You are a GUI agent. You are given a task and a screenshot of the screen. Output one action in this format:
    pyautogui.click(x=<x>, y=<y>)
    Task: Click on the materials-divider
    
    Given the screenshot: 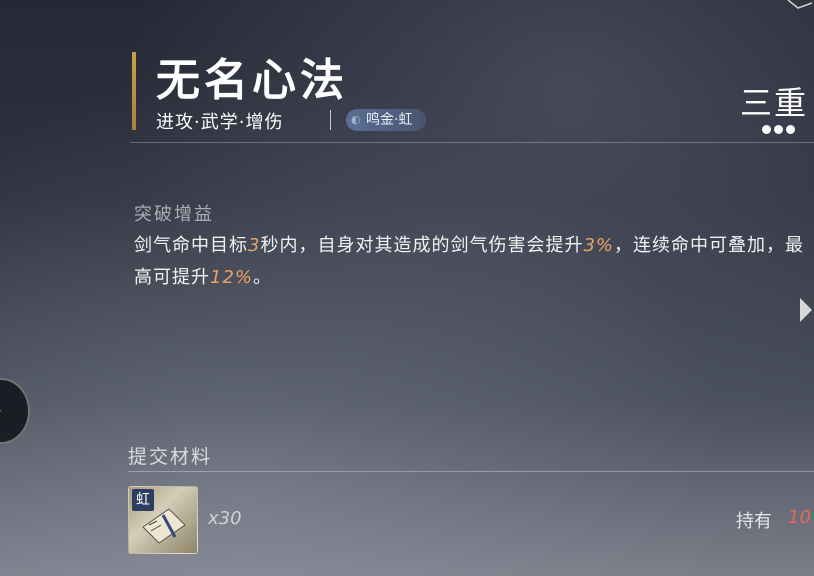 What is the action you would take?
    pyautogui.click(x=471, y=471)
    